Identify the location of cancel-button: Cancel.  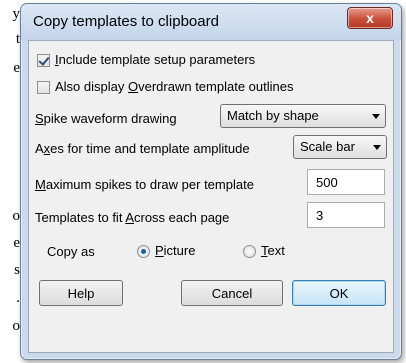
(232, 293).